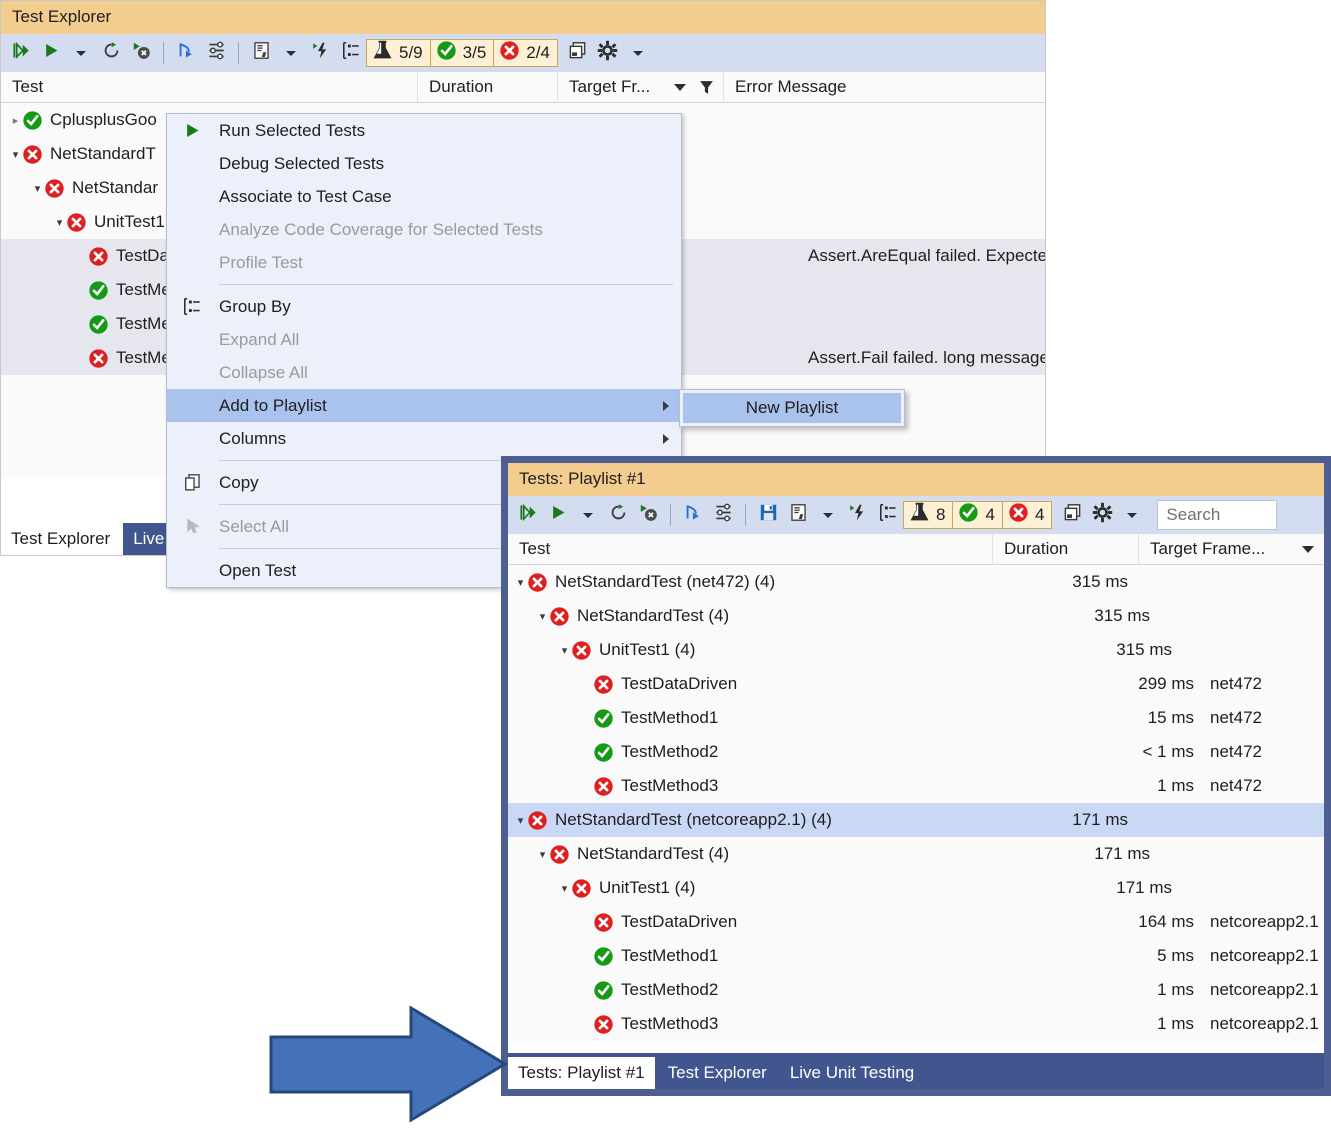 The height and width of the screenshot is (1128, 1331). Describe the element at coordinates (884, 87) in the screenshot. I see `column-header-error-message: Error Message` at that location.